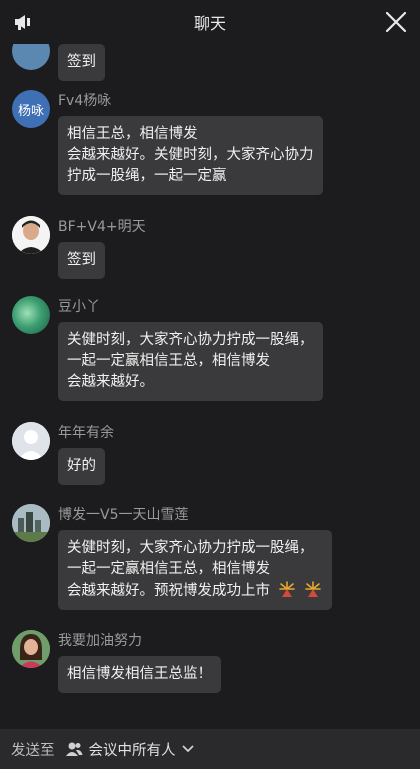 The height and width of the screenshot is (769, 420). What do you see at coordinates (102, 227) in the screenshot?
I see `sender-name: BF+V4+明天` at bounding box center [102, 227].